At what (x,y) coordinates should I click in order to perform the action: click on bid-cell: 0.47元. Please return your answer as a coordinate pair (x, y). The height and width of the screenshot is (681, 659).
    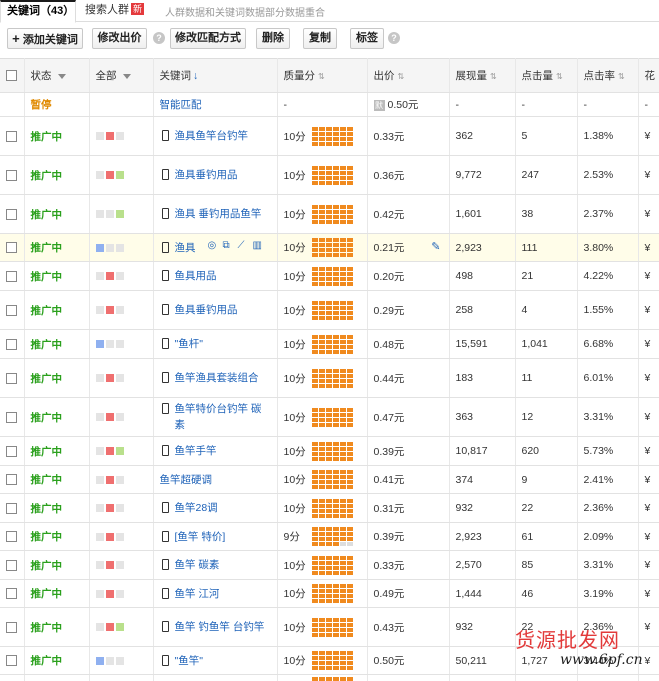
    Looking at the image, I should click on (408, 417).